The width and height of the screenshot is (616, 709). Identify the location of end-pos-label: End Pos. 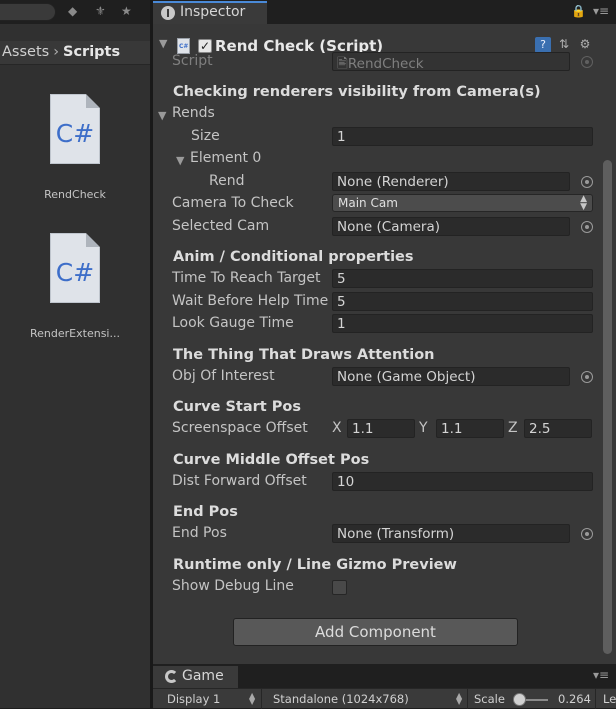
(199, 533).